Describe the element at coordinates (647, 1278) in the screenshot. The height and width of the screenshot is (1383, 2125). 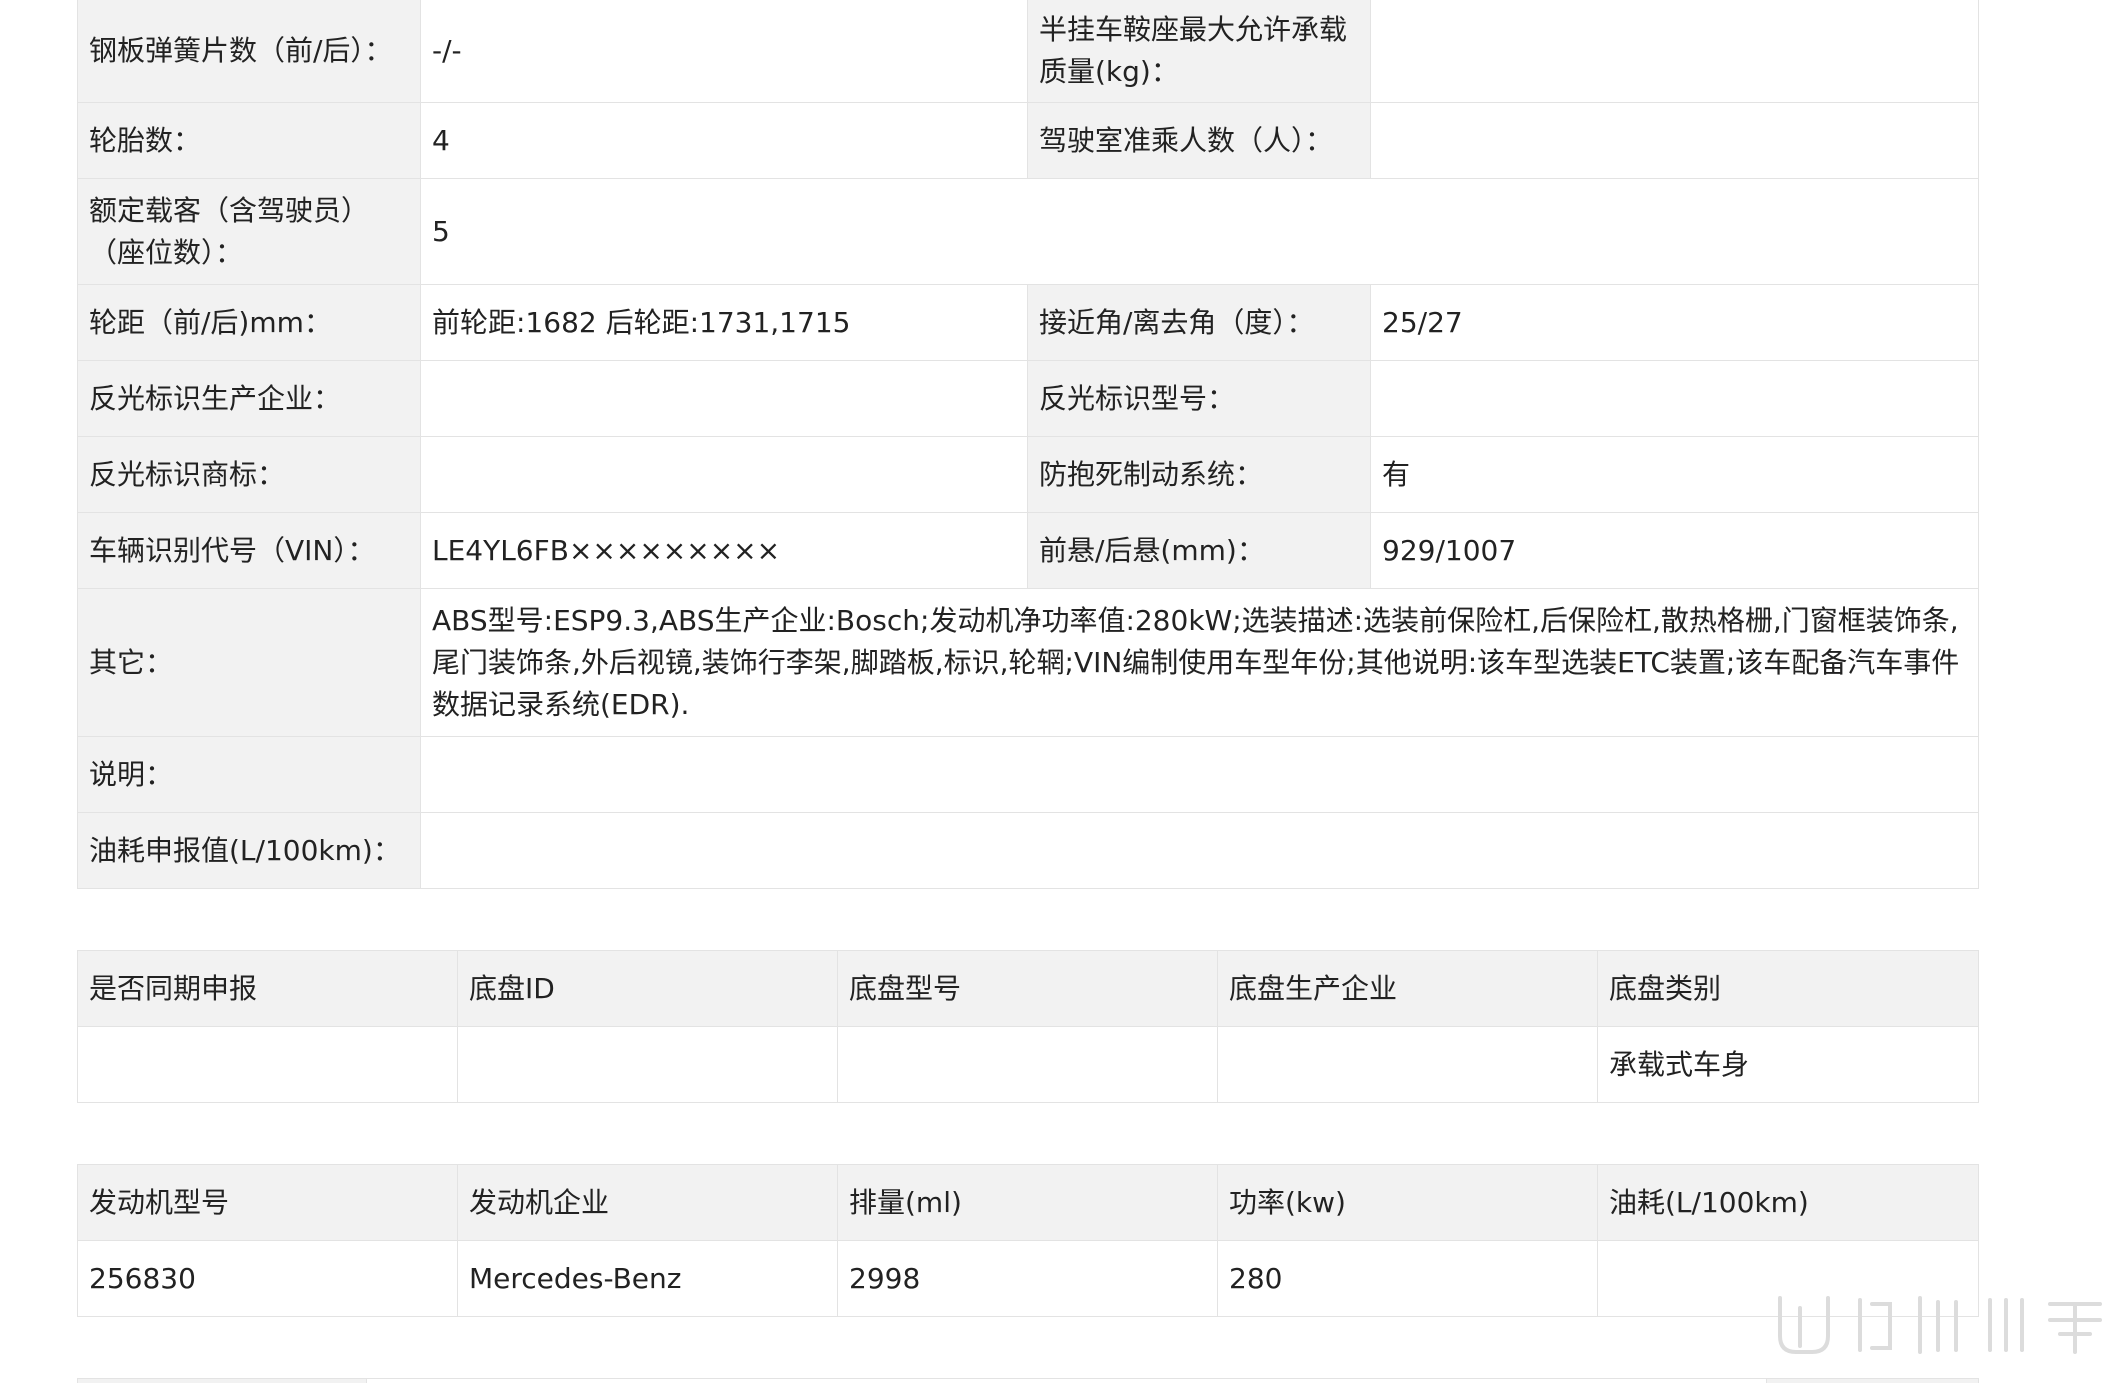
I see `table-cell: Mercedes-Benz` at that location.